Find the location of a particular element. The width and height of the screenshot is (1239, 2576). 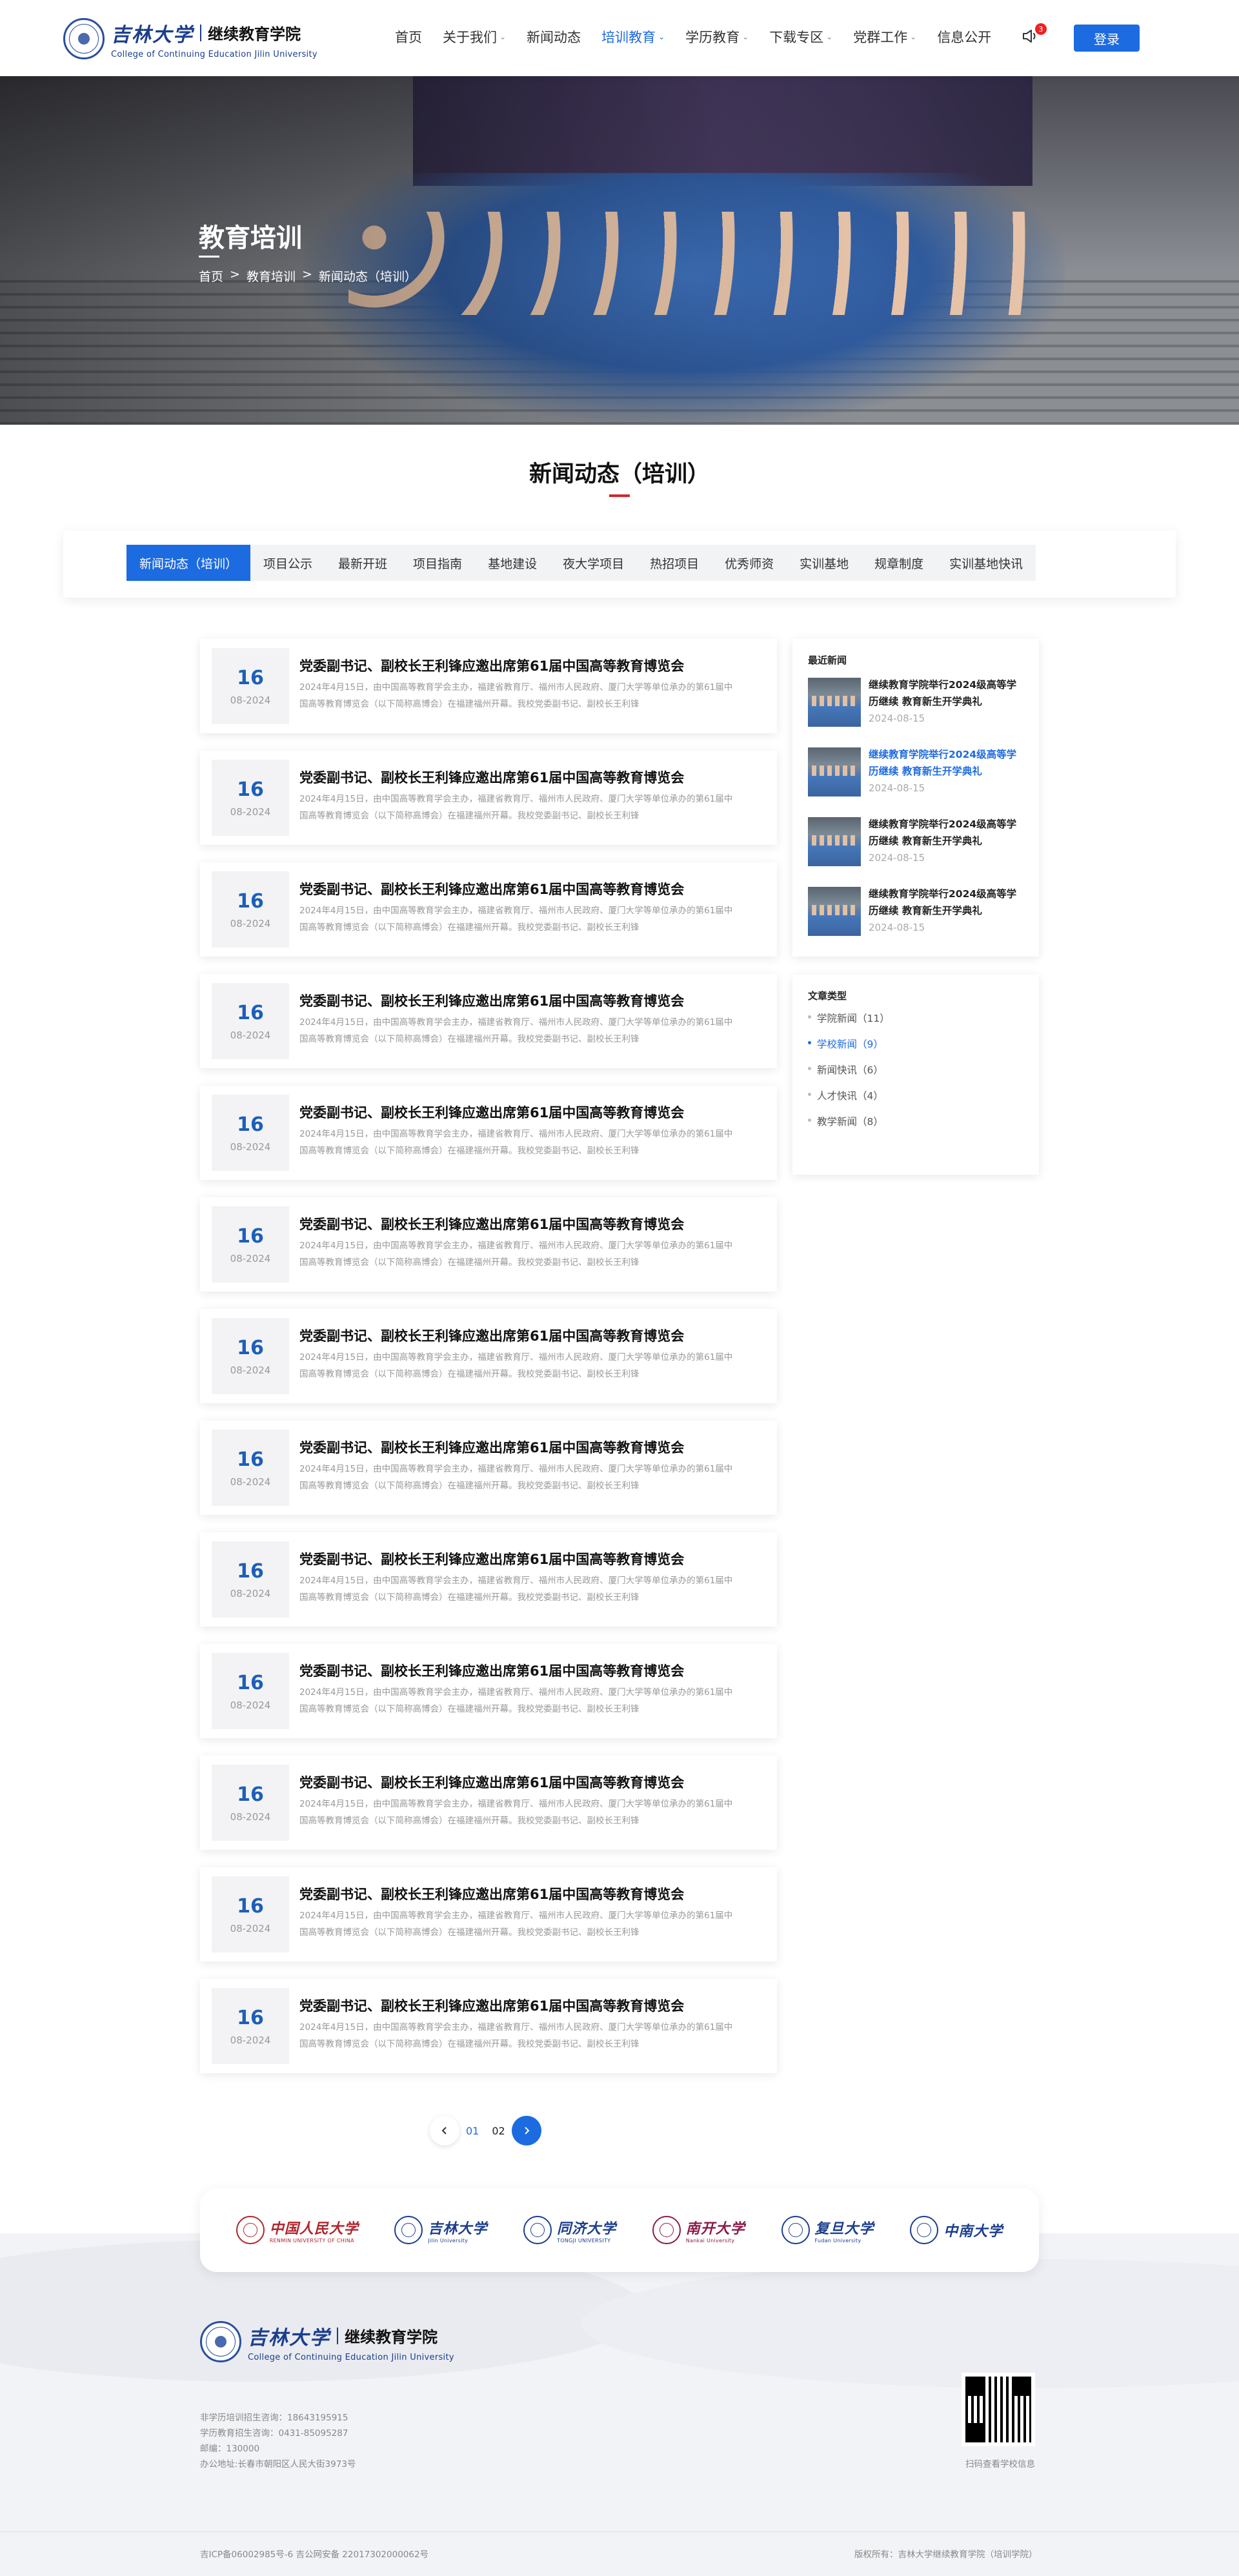

prev-page-button is located at coordinates (444, 2130).